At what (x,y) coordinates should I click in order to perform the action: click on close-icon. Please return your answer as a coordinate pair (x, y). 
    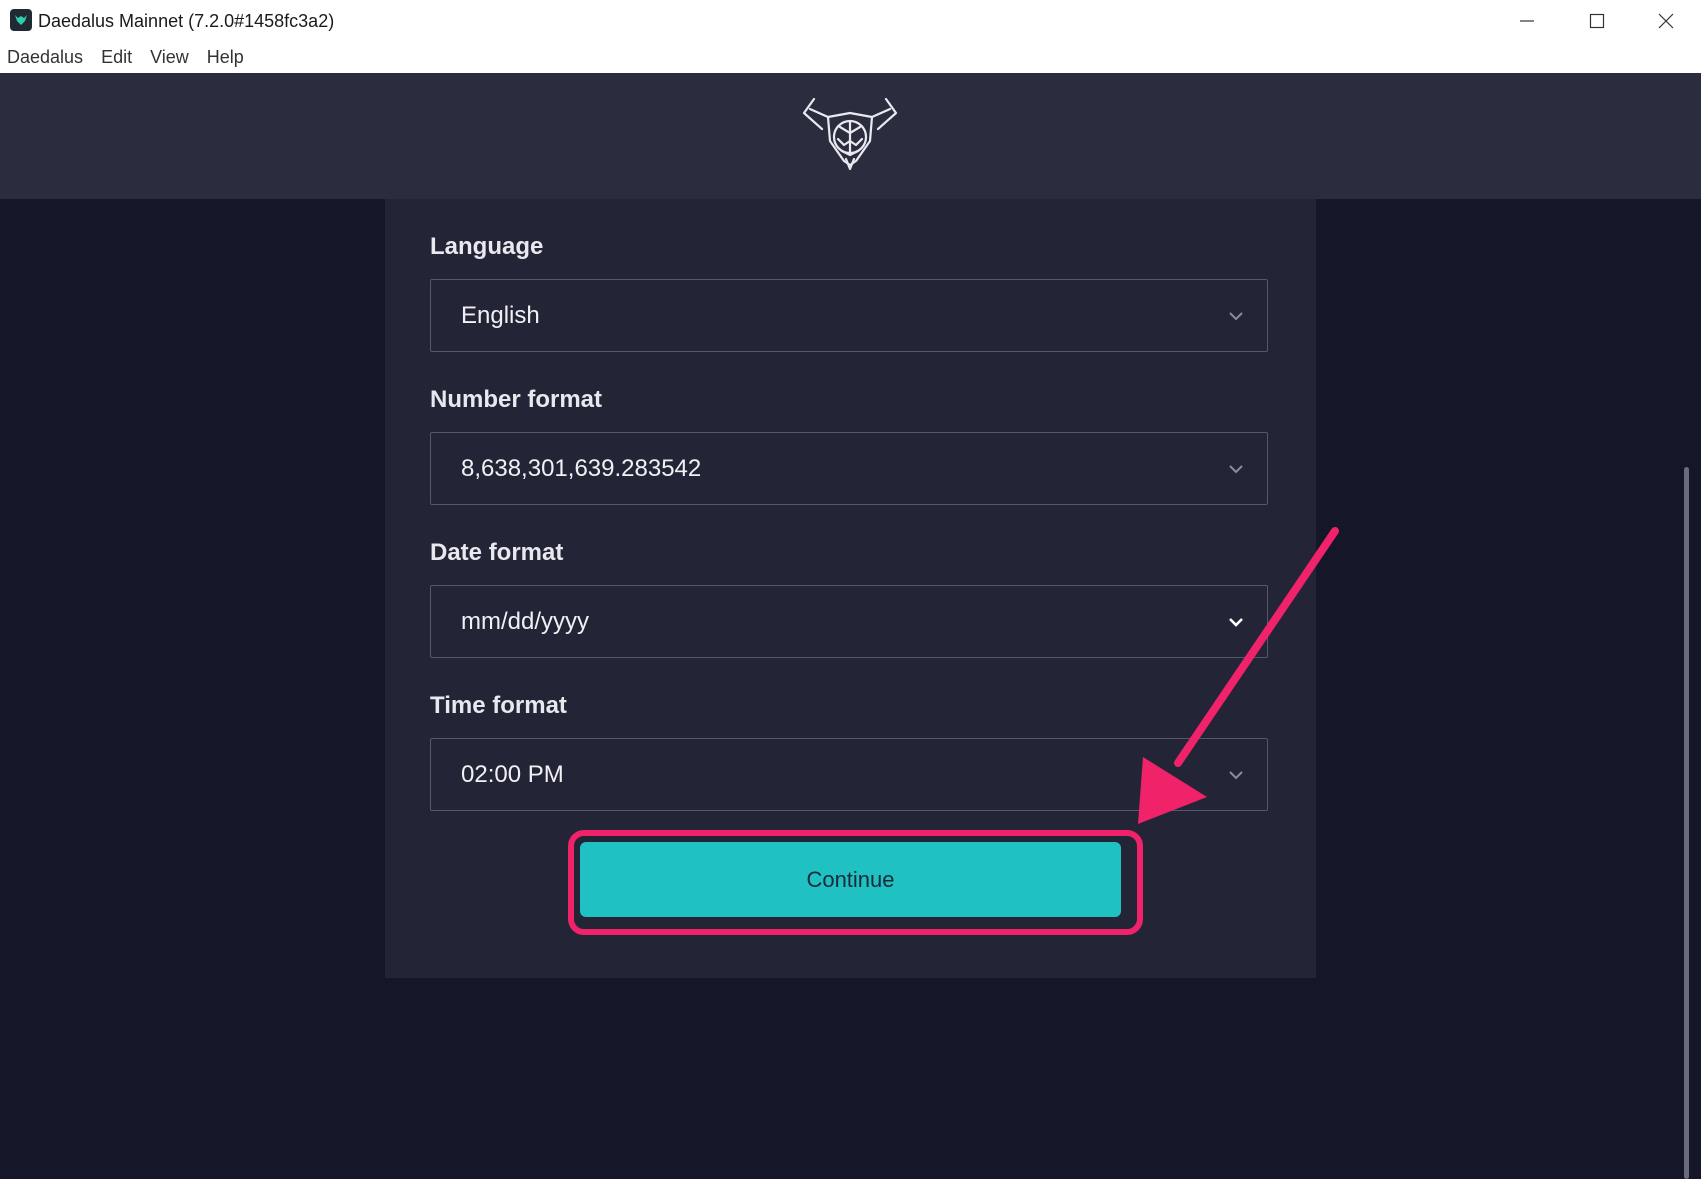
    Looking at the image, I should click on (1666, 21).